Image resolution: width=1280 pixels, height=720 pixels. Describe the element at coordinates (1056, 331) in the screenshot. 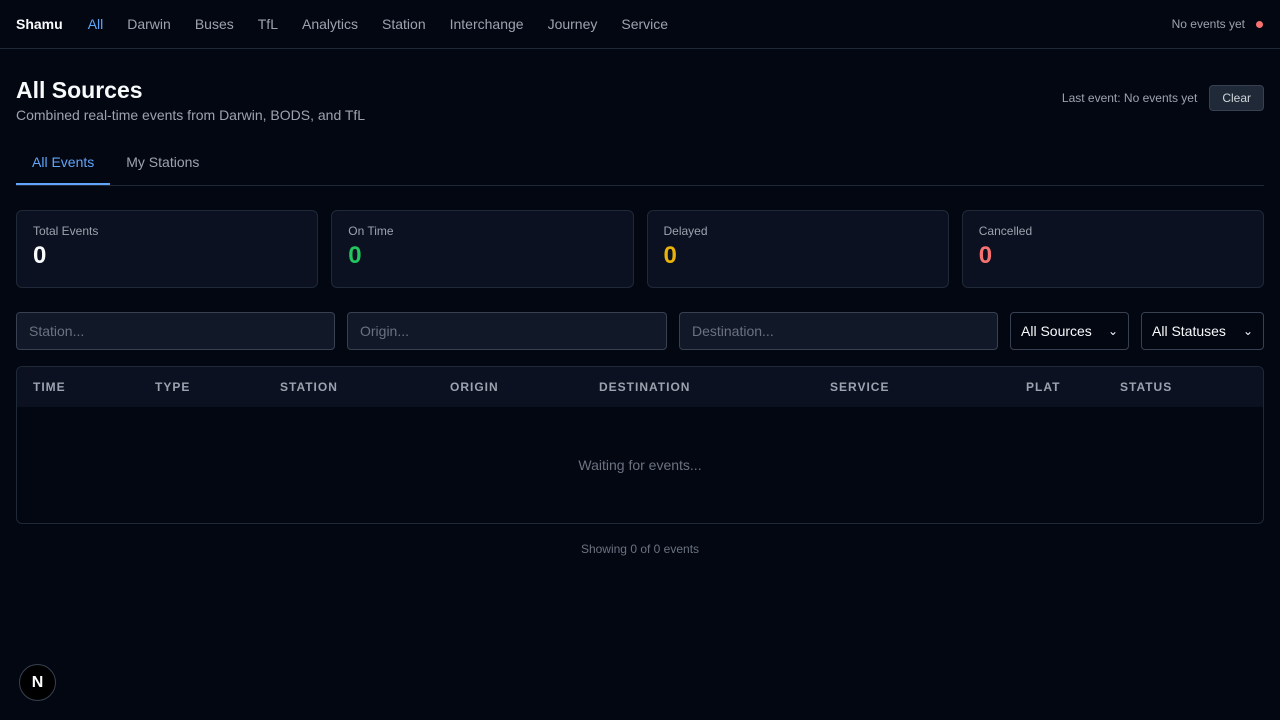

I see `source-select-value: All Sources` at that location.